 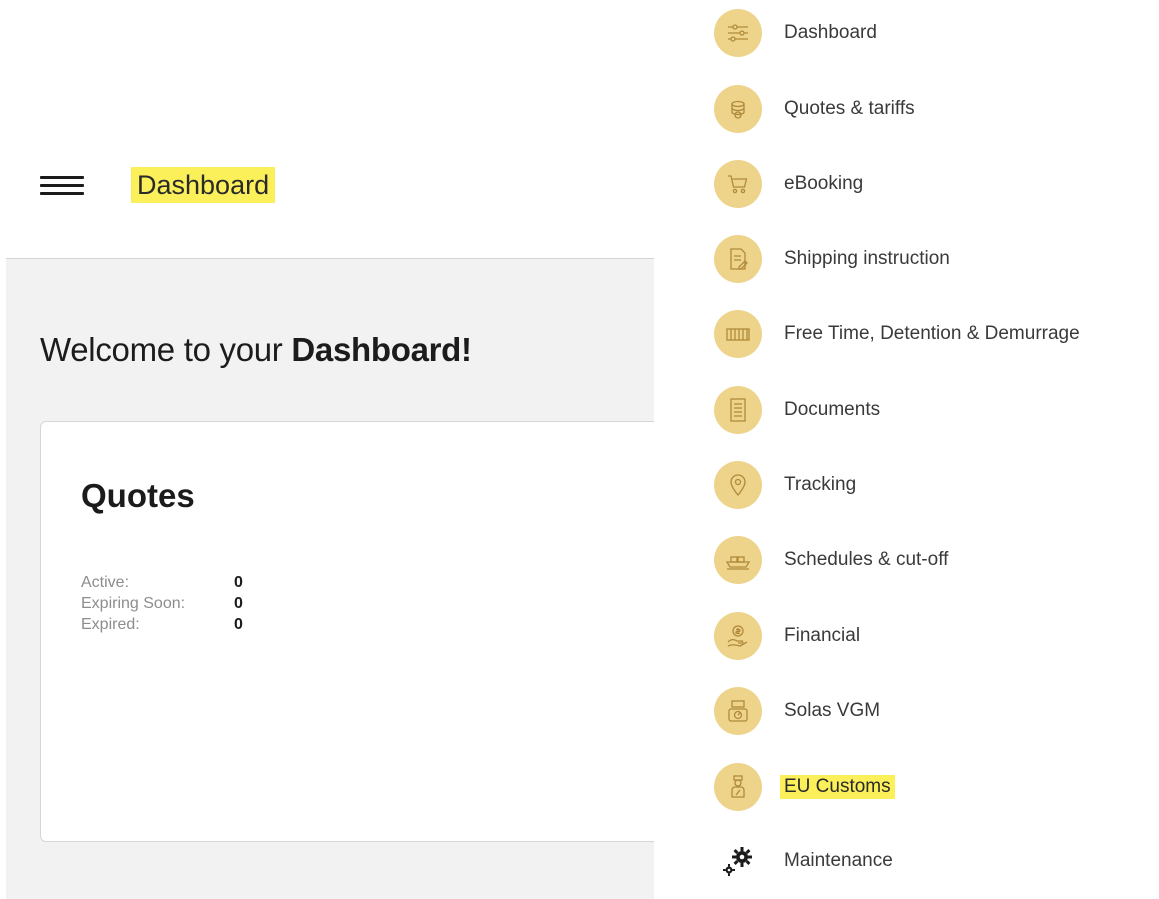 What do you see at coordinates (936, 711) in the screenshot?
I see `menu-item-solas-vgm: Solas VGM` at bounding box center [936, 711].